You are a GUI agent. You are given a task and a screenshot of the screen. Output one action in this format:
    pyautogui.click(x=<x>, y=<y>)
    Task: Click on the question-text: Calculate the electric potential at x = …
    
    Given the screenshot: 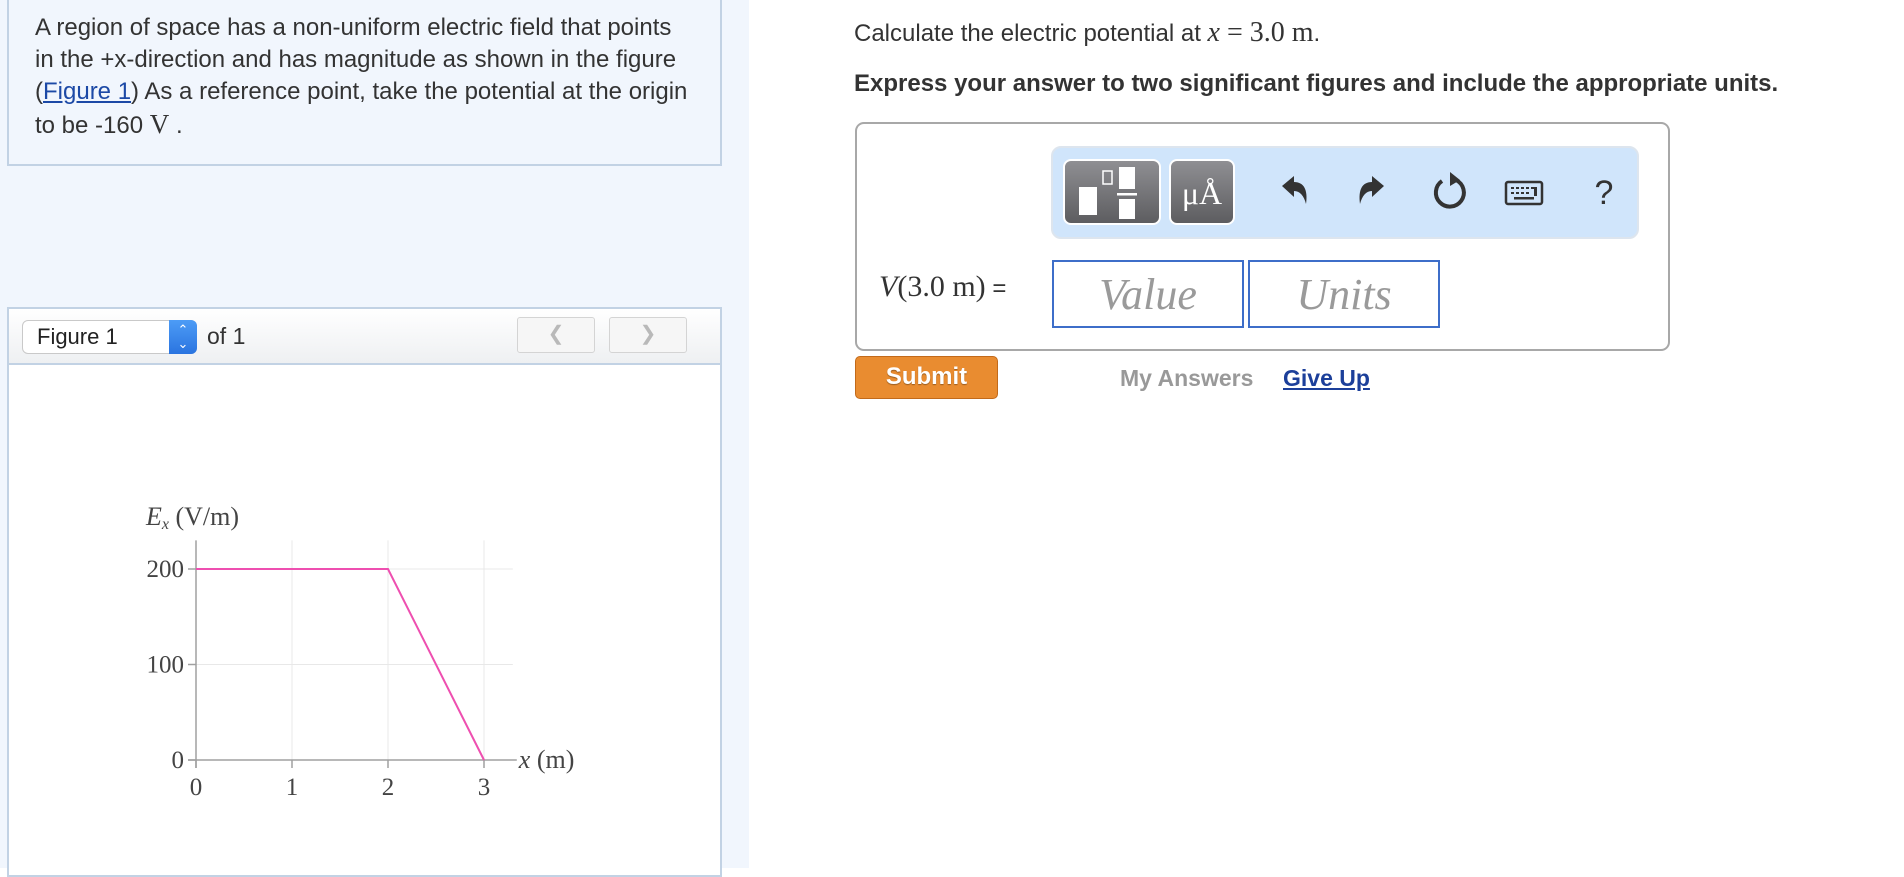 What is the action you would take?
    pyautogui.click(x=1087, y=33)
    